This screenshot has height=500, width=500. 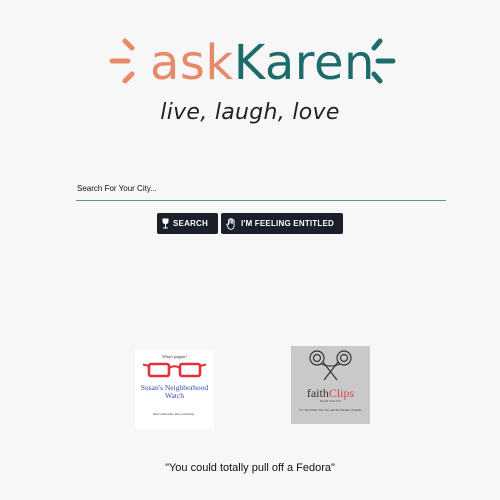 I want to click on faithclips-salon-text: HAIR SALON, so click(x=330, y=401).